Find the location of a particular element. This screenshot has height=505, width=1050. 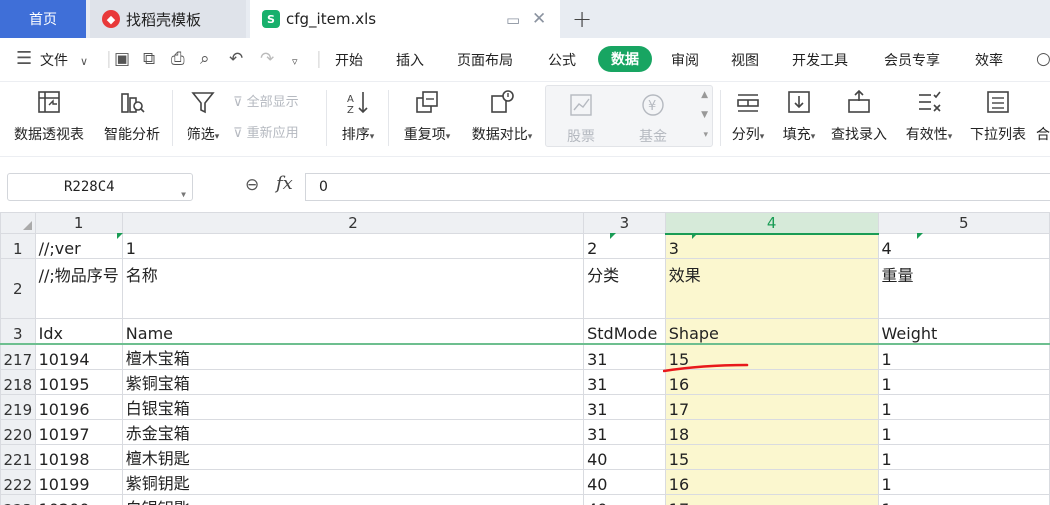

formula-input: 0 is located at coordinates (677, 187).